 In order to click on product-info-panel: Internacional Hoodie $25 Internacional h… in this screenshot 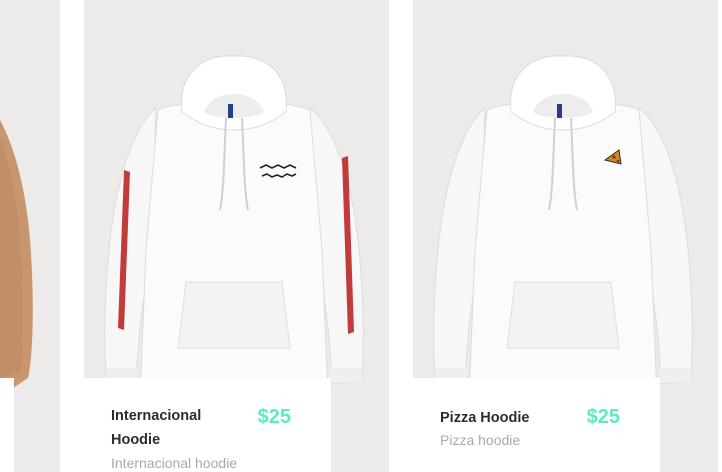, I will do `click(207, 425)`.